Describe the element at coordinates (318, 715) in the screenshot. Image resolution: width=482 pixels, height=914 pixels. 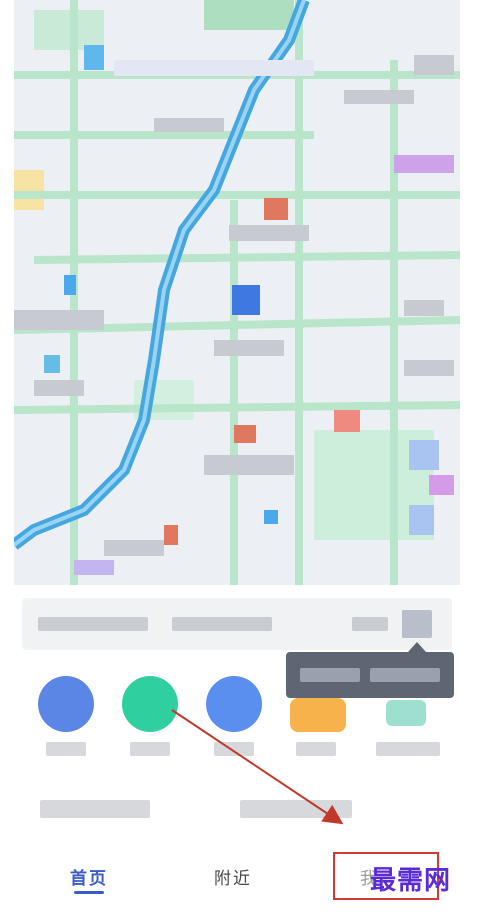
I see `food-icon` at that location.